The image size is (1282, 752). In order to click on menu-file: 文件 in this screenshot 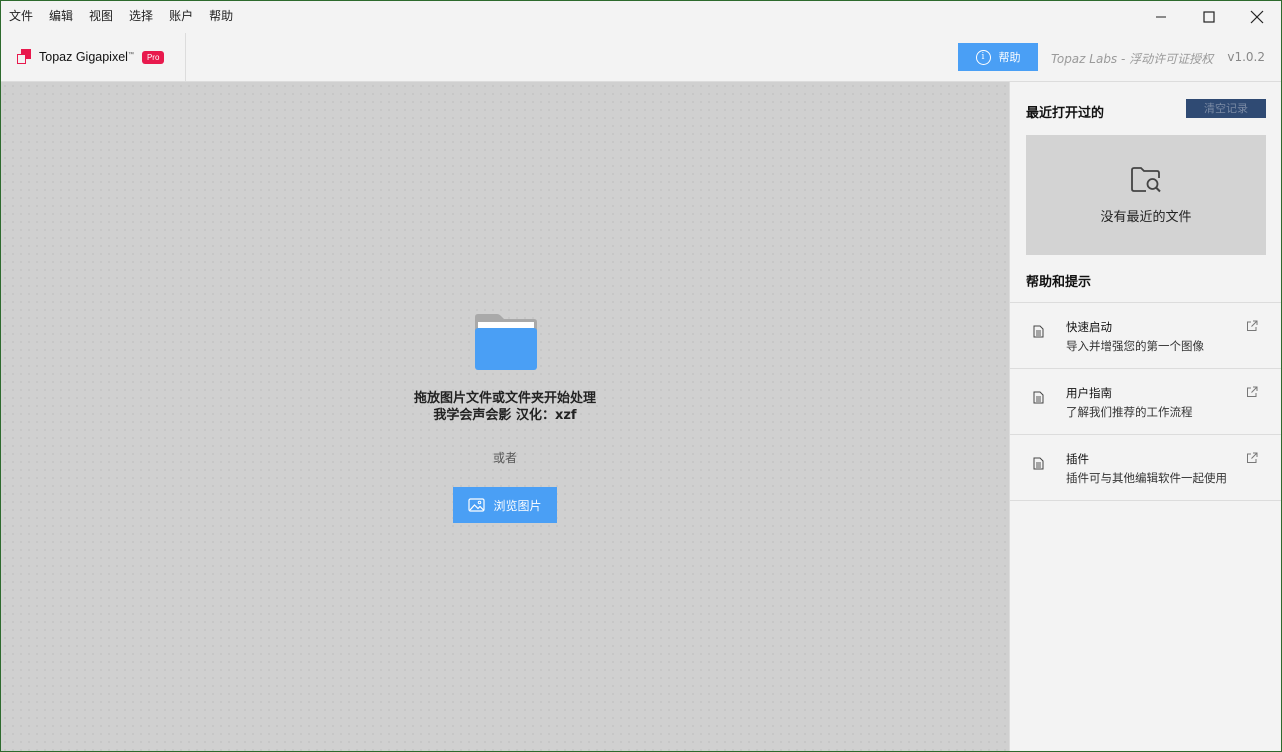, I will do `click(21, 17)`.